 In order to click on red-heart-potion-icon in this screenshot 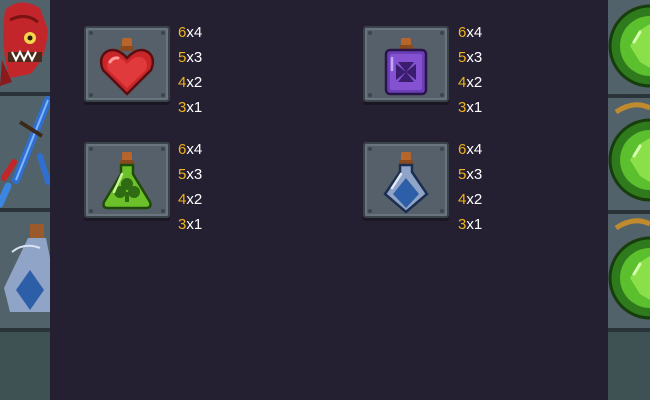, I will do `click(127, 67)`.